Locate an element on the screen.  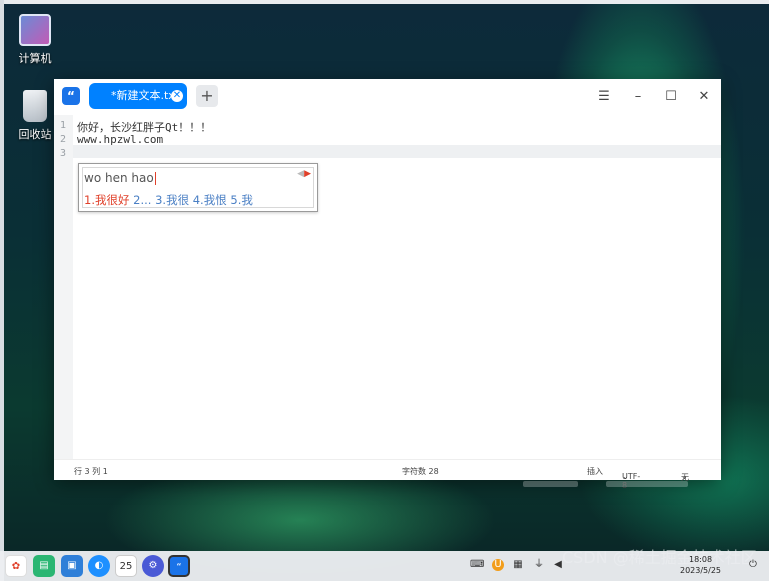
browser-icon: ◐ is located at coordinates (99, 566).